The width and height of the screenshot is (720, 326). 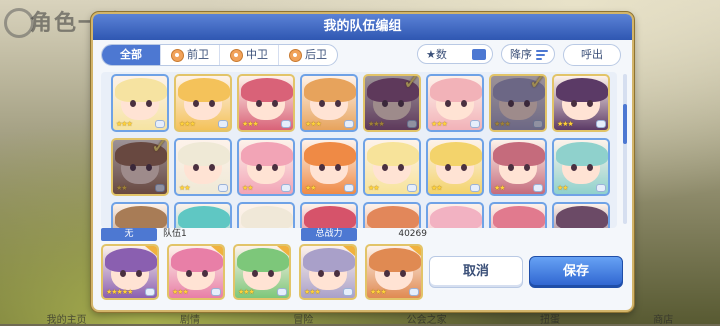 I want to click on tab-all: 全部, so click(x=131, y=55).